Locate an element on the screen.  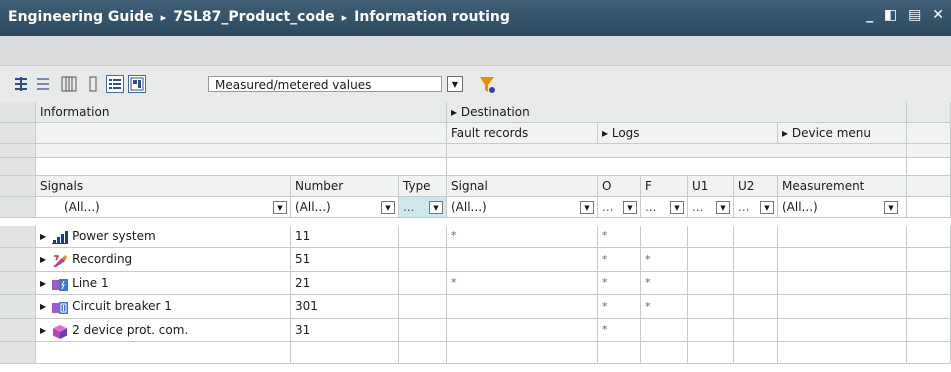
o-column-header: O is located at coordinates (619, 186).